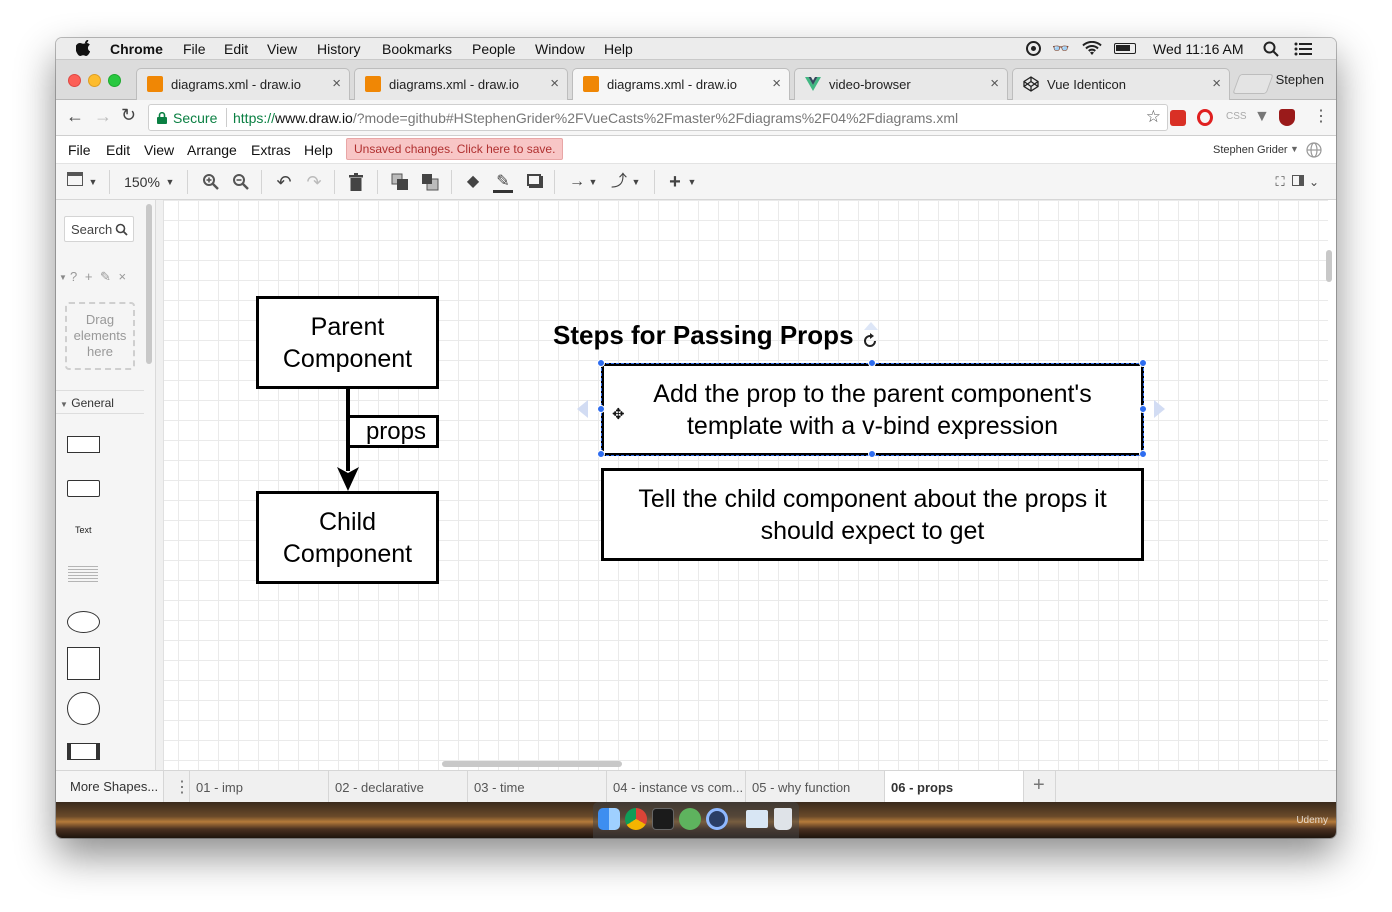 This screenshot has height=912, width=1392. Describe the element at coordinates (675, 182) in the screenshot. I see `insert-icon: +` at that location.